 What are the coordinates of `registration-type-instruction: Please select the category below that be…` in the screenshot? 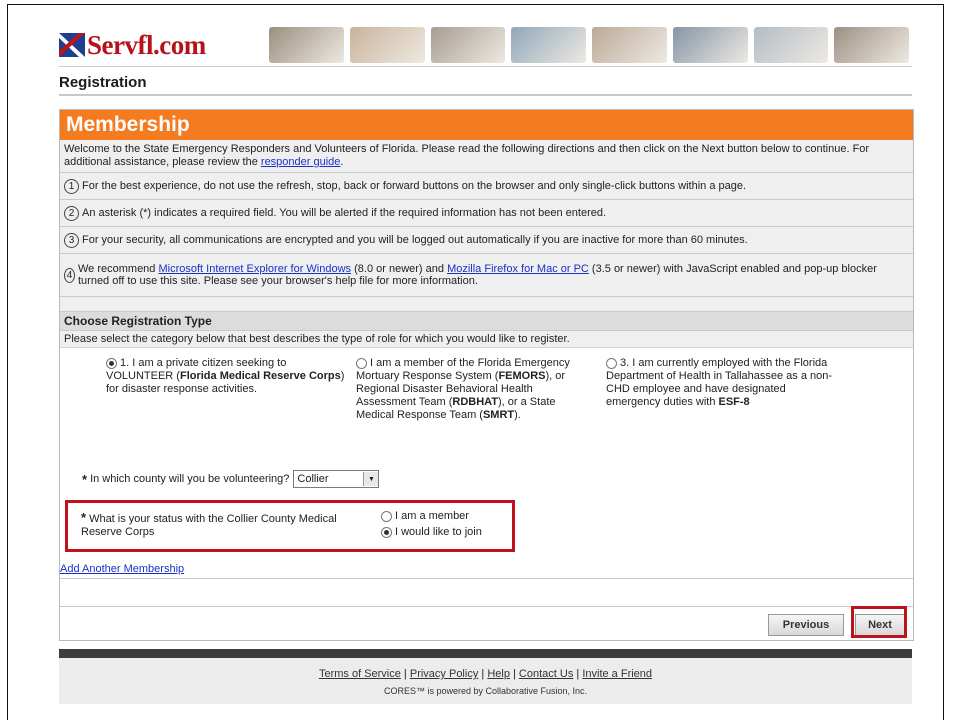 It's located at (486, 339).